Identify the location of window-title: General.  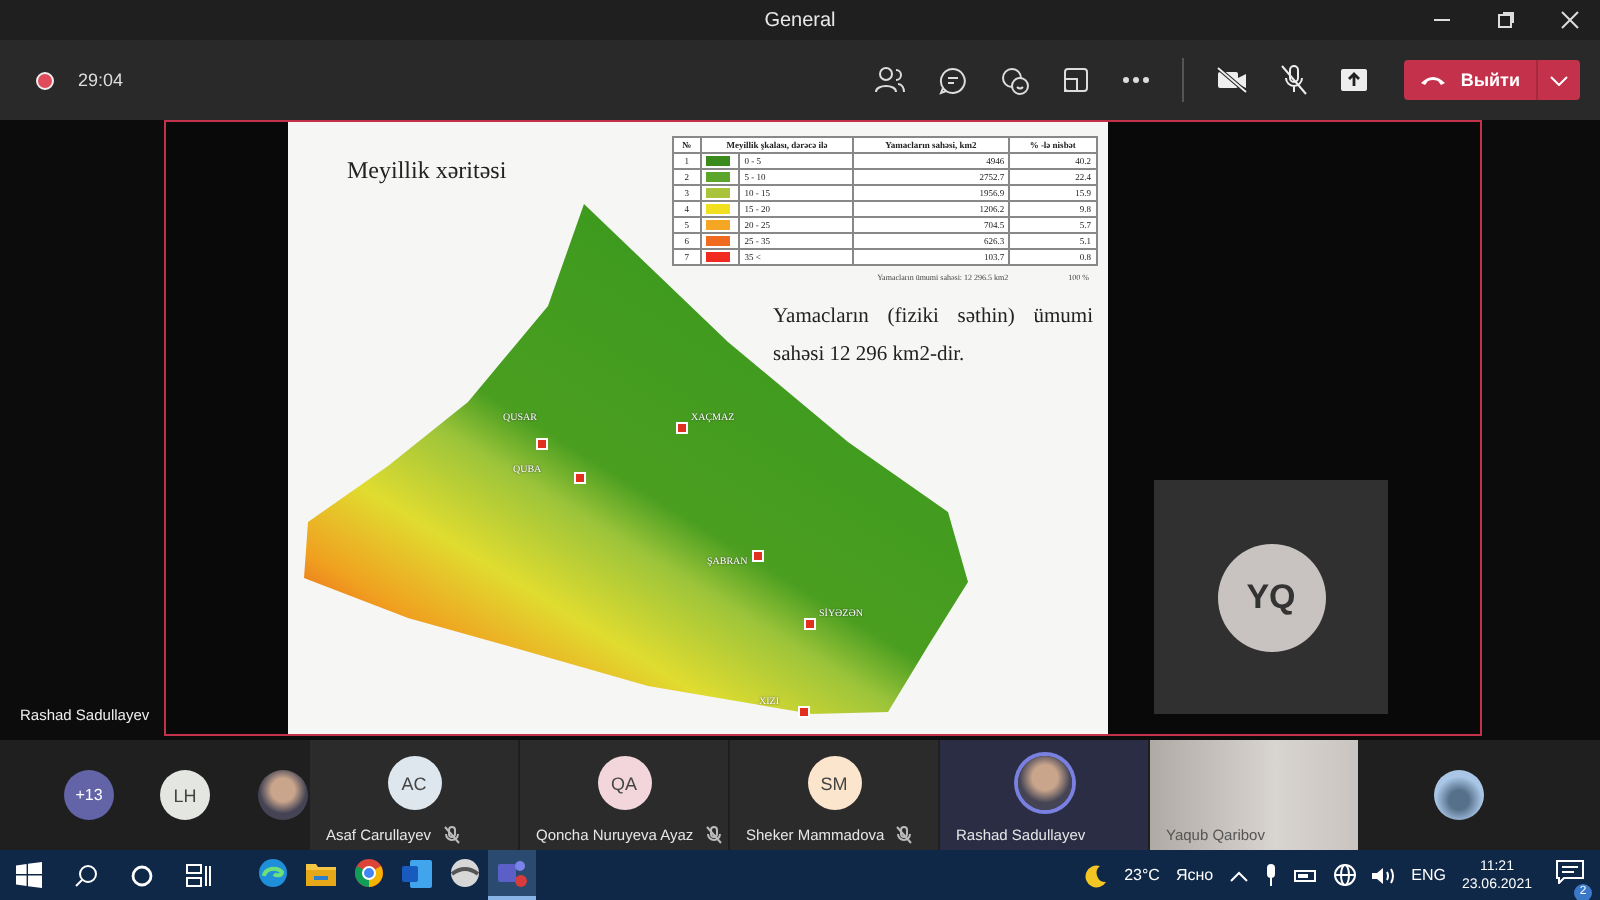
(800, 20).